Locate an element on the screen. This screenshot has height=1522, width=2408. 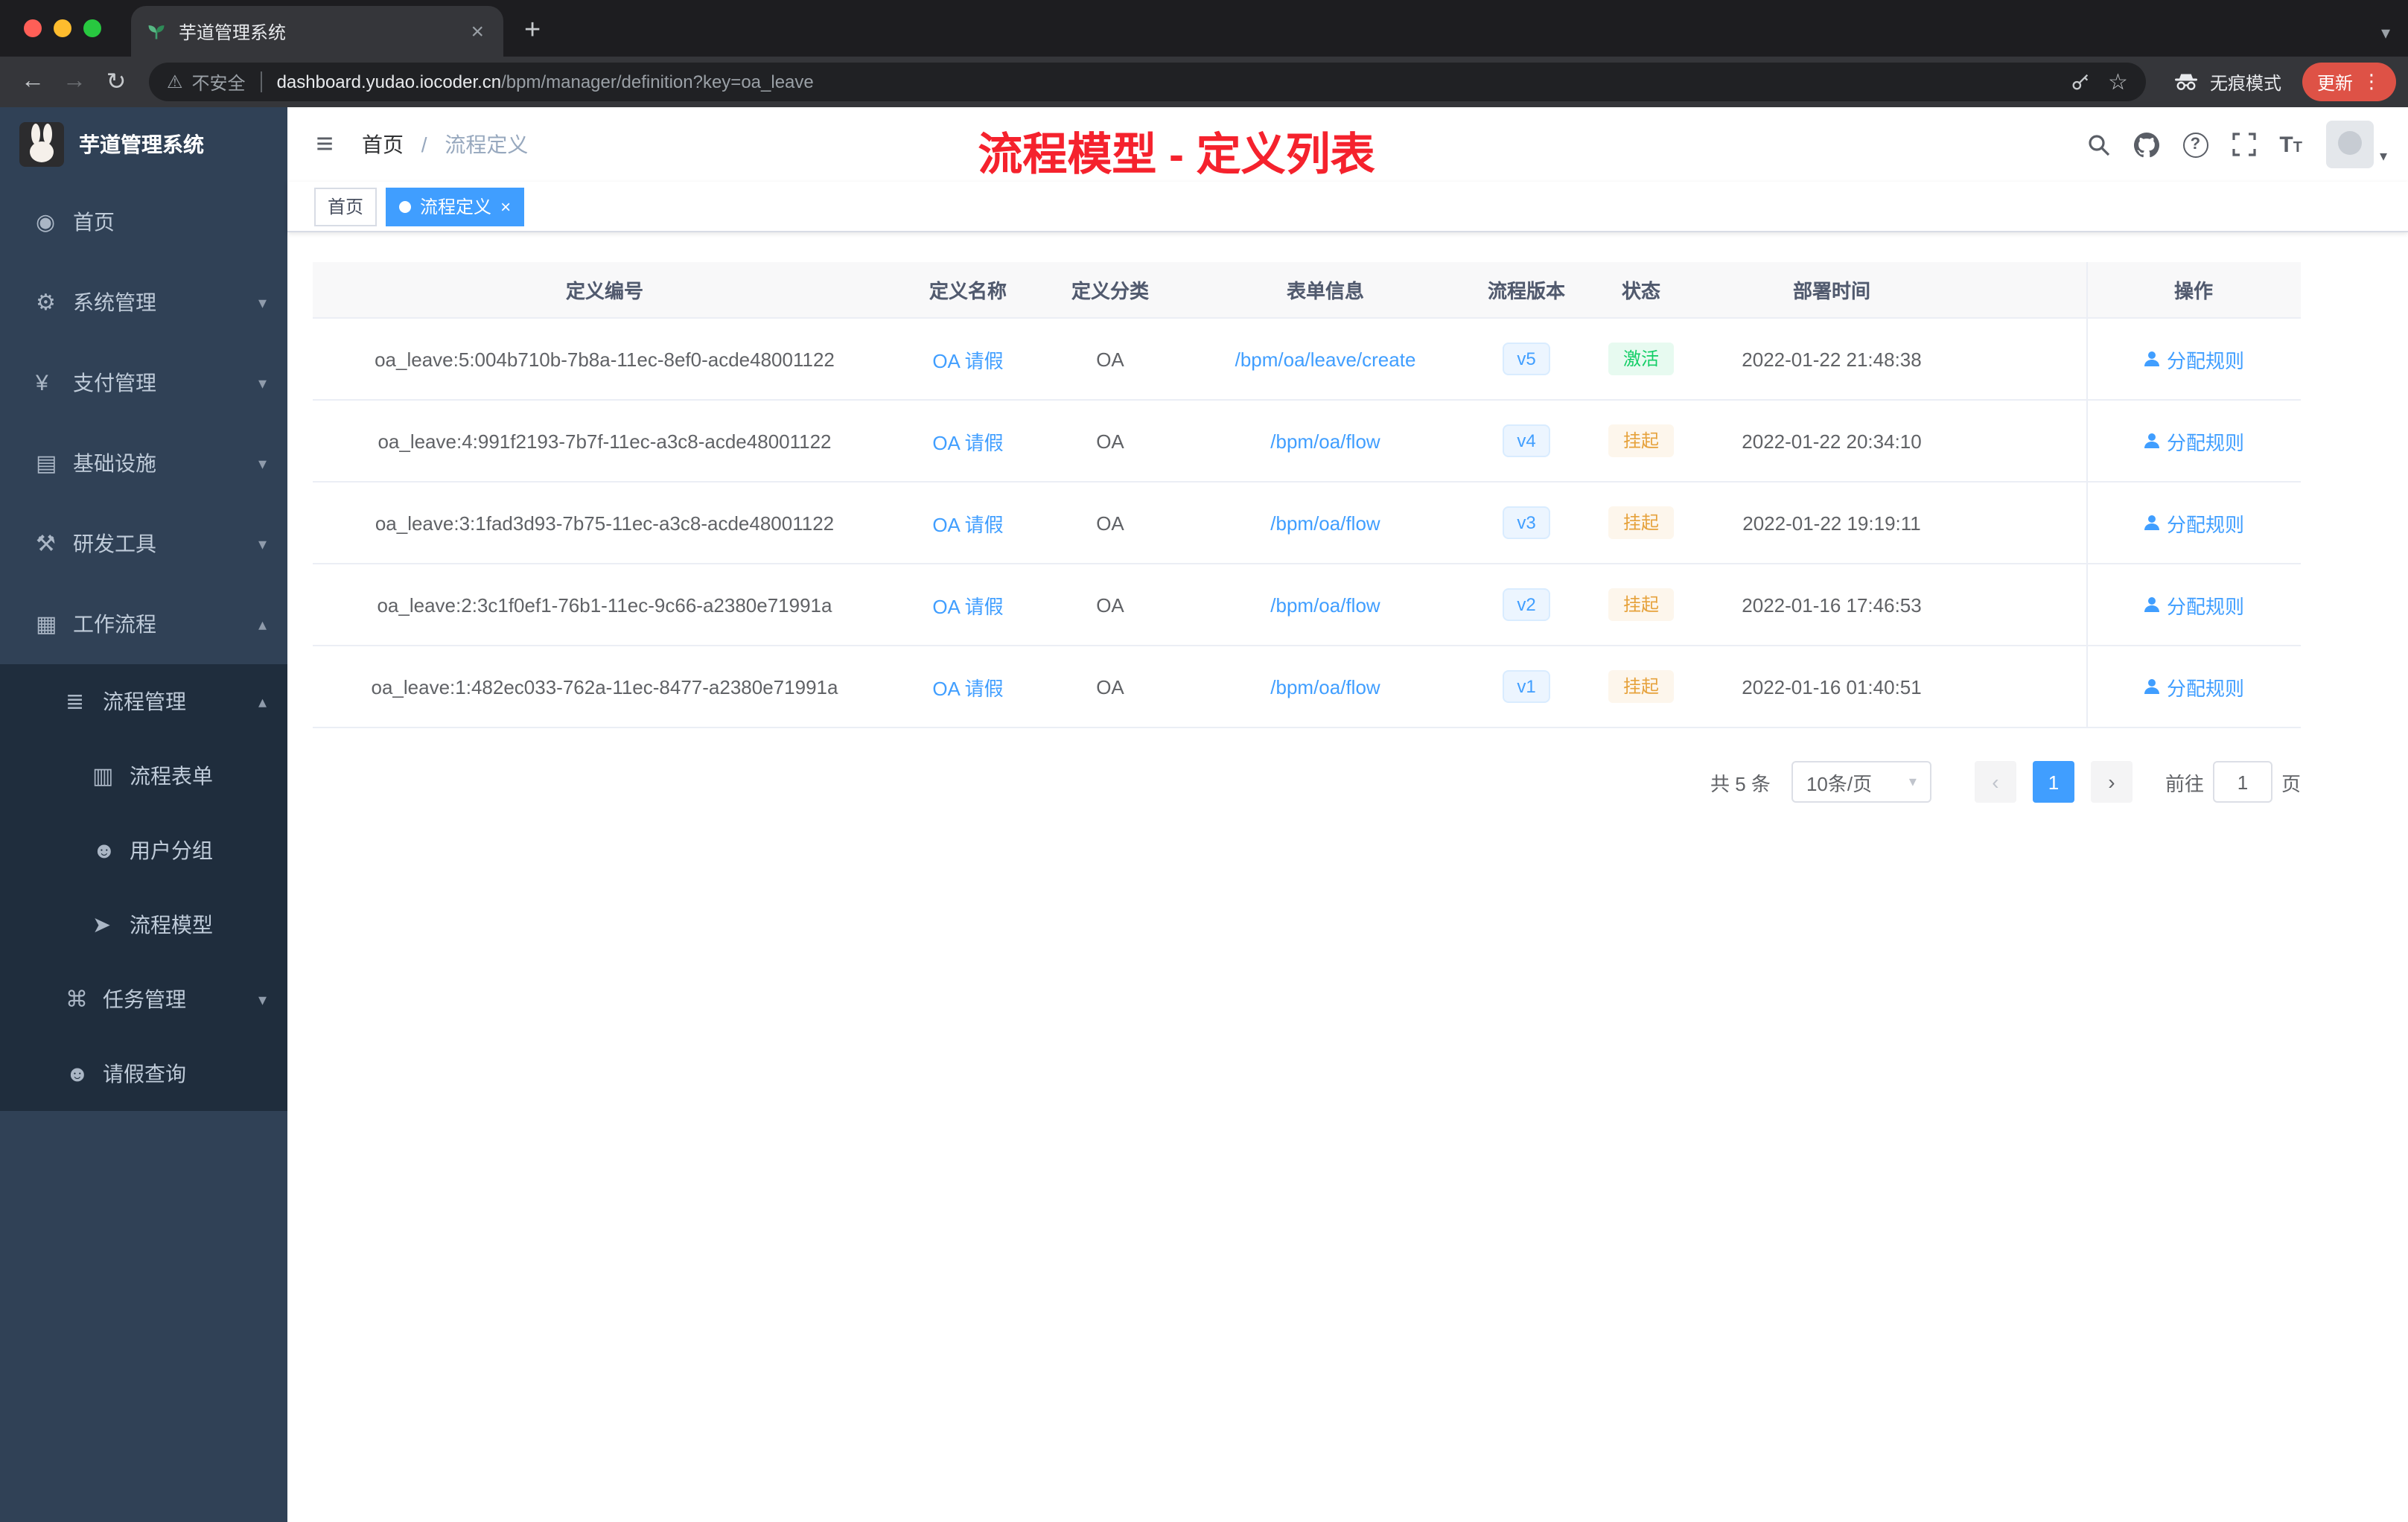
col-deploy-time: 部署时间 is located at coordinates (1831, 291).